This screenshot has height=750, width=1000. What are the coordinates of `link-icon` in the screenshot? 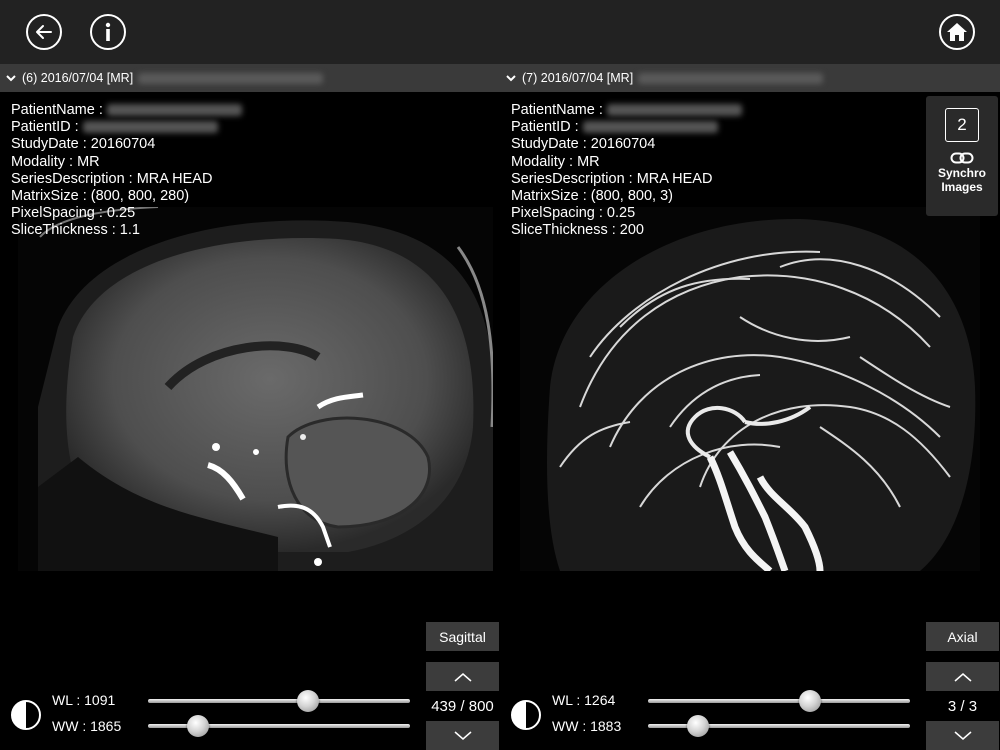 It's located at (962, 158).